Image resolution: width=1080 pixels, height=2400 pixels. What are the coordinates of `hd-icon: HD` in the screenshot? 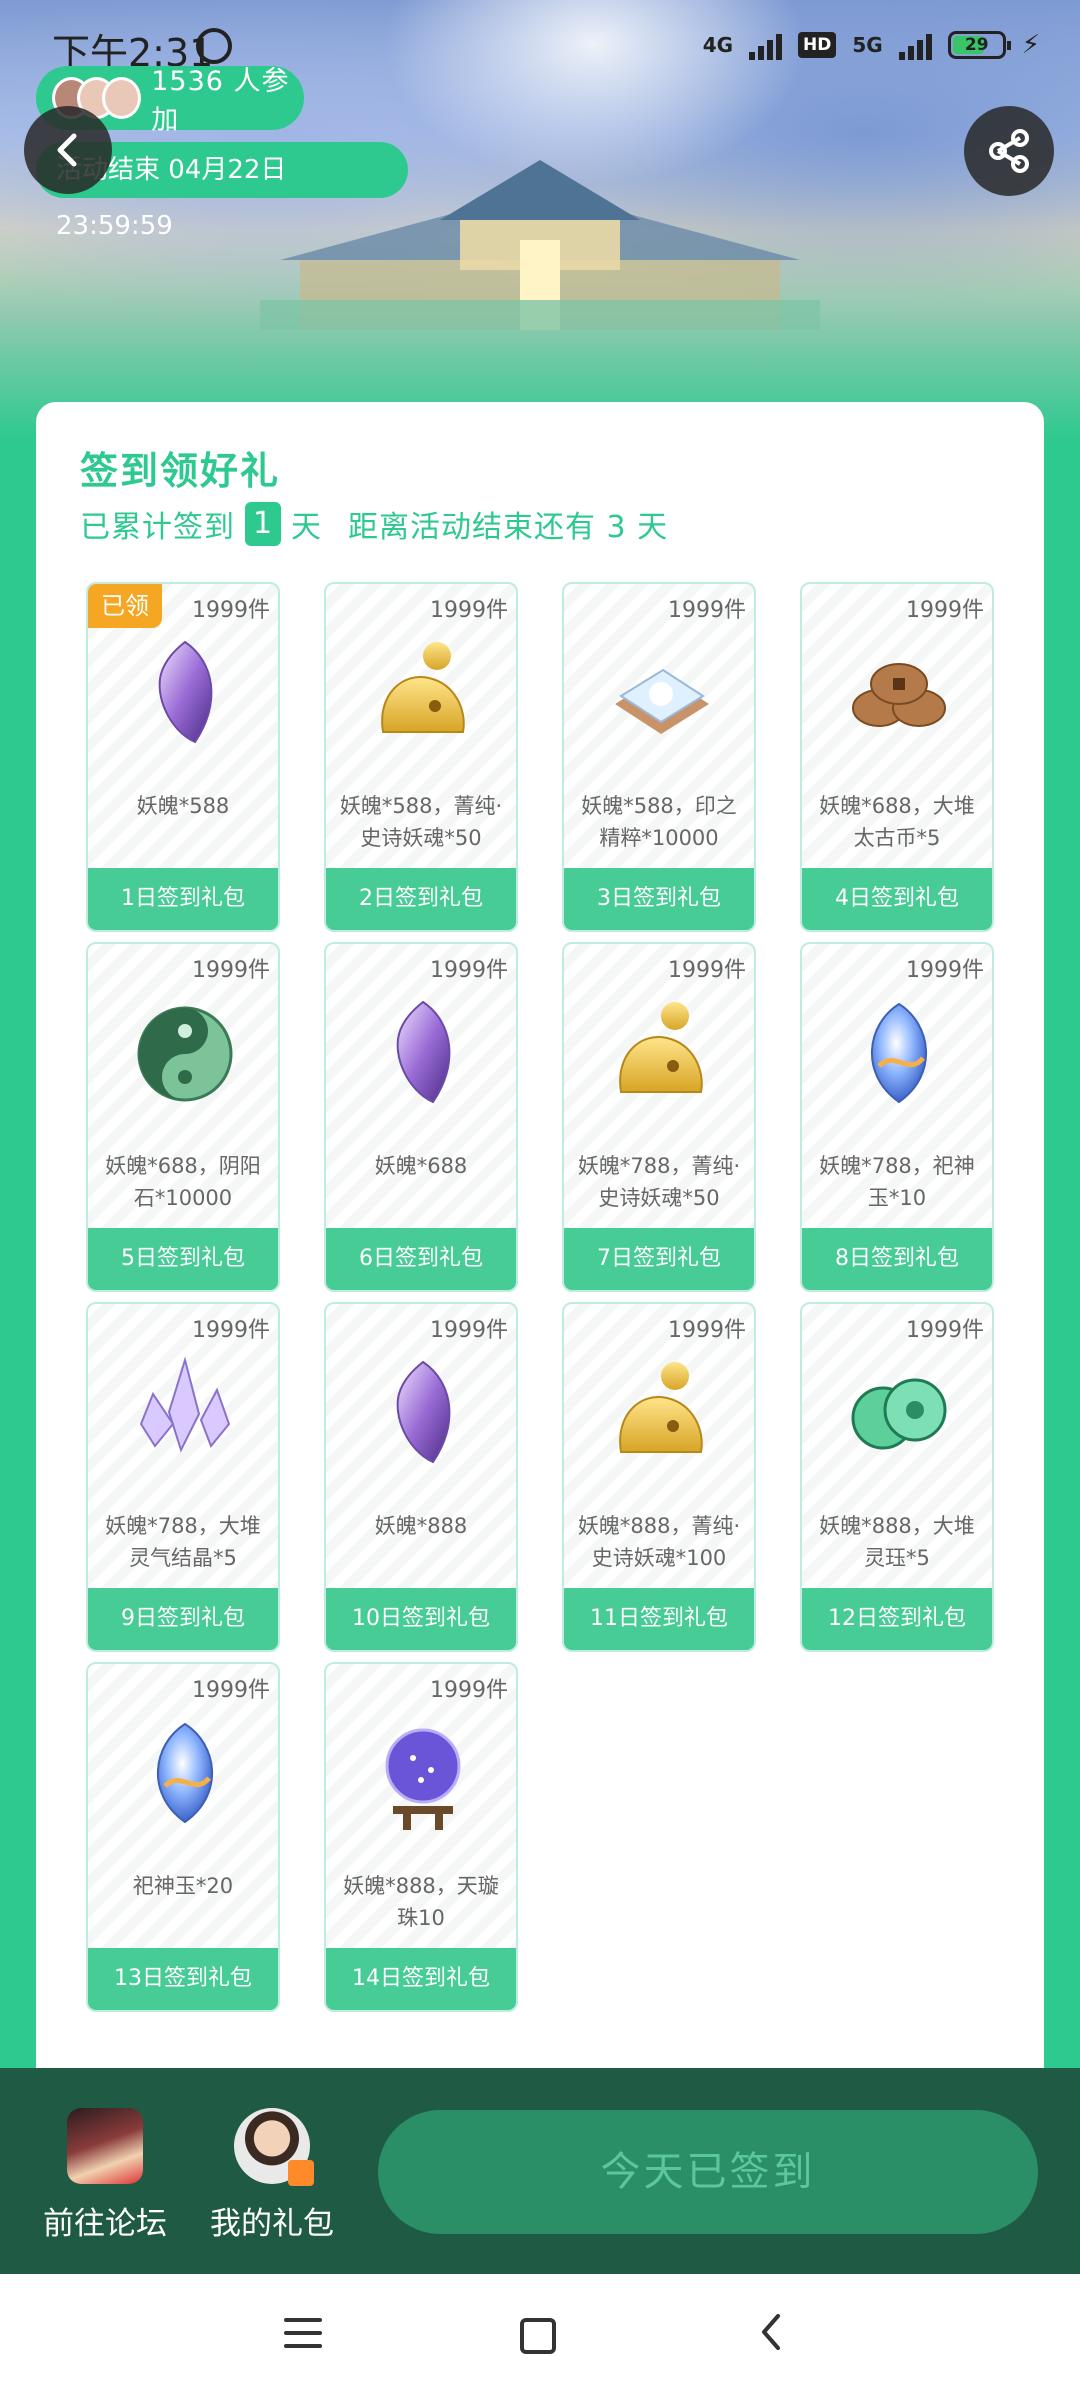 It's located at (817, 45).